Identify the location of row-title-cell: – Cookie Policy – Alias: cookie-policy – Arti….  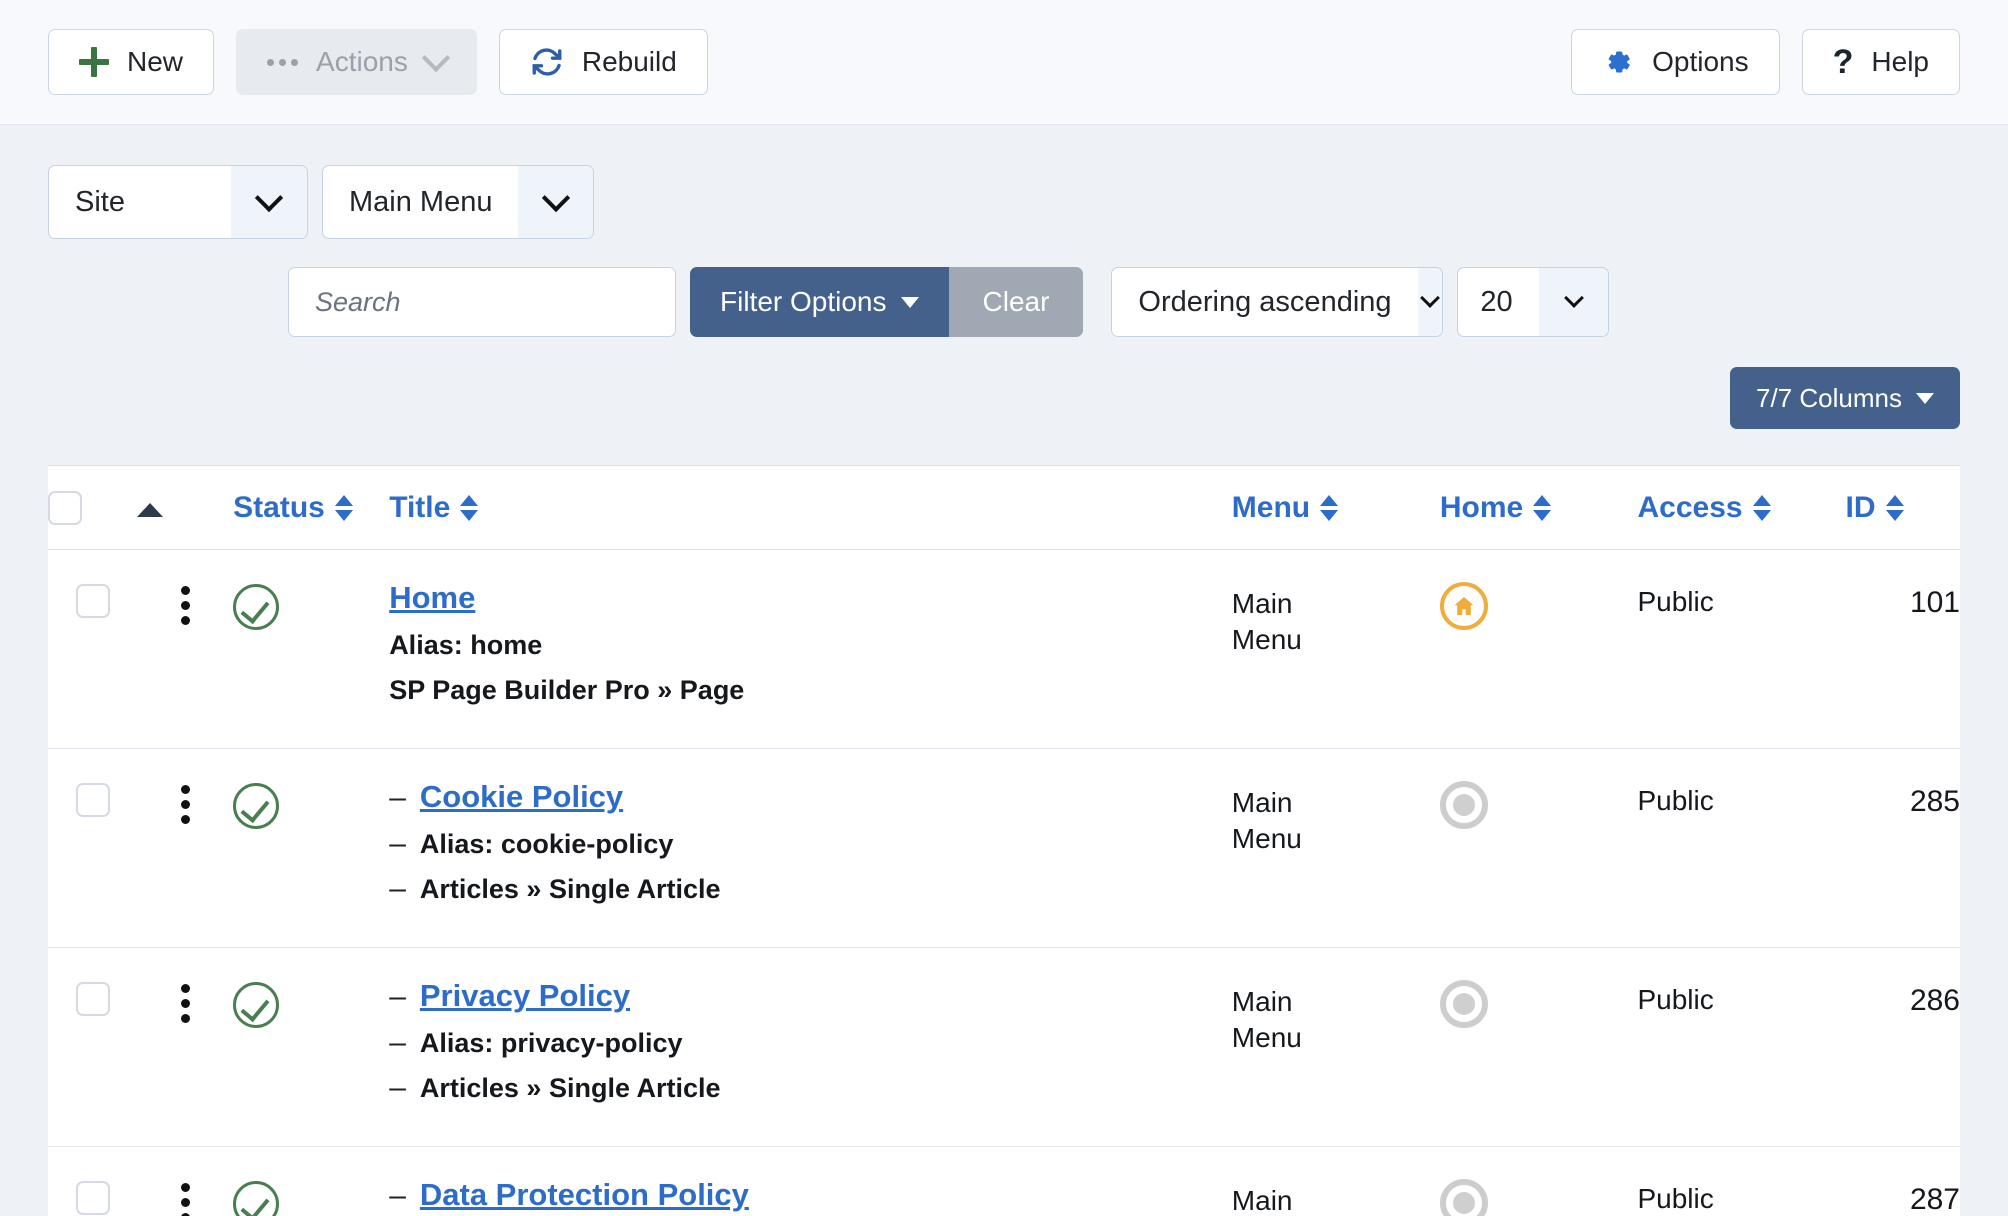
(810, 848).